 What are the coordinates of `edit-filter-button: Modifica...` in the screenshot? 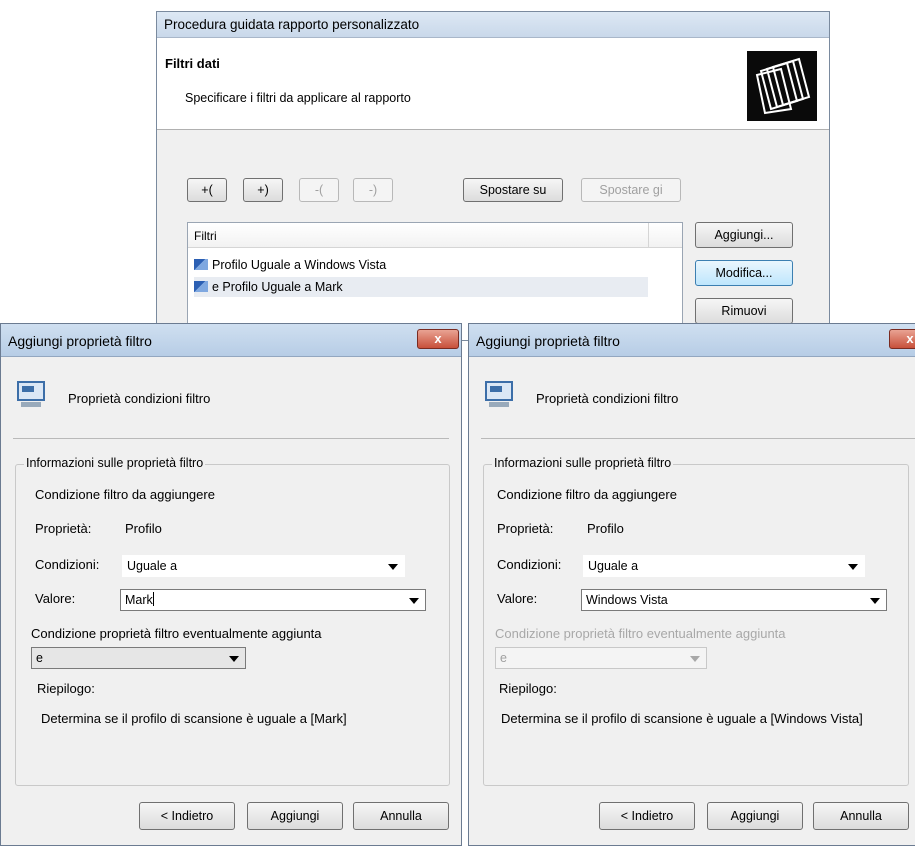 It's located at (744, 273).